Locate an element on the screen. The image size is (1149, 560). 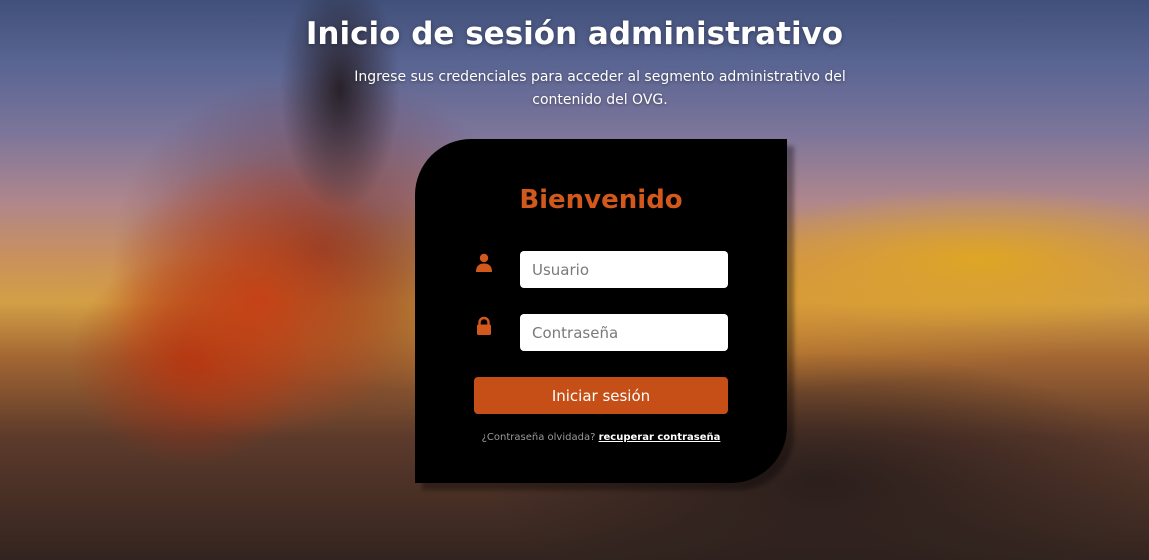
recover-password-link: recuperar contraseña is located at coordinates (660, 437).